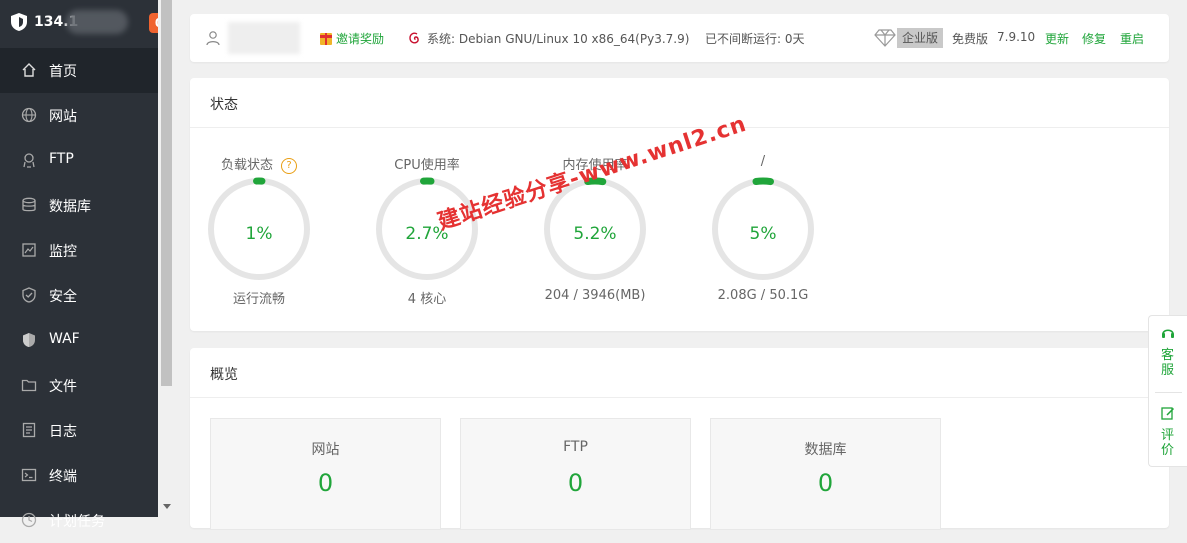  I want to click on sidebar-item-database: 数据库, so click(79, 205).